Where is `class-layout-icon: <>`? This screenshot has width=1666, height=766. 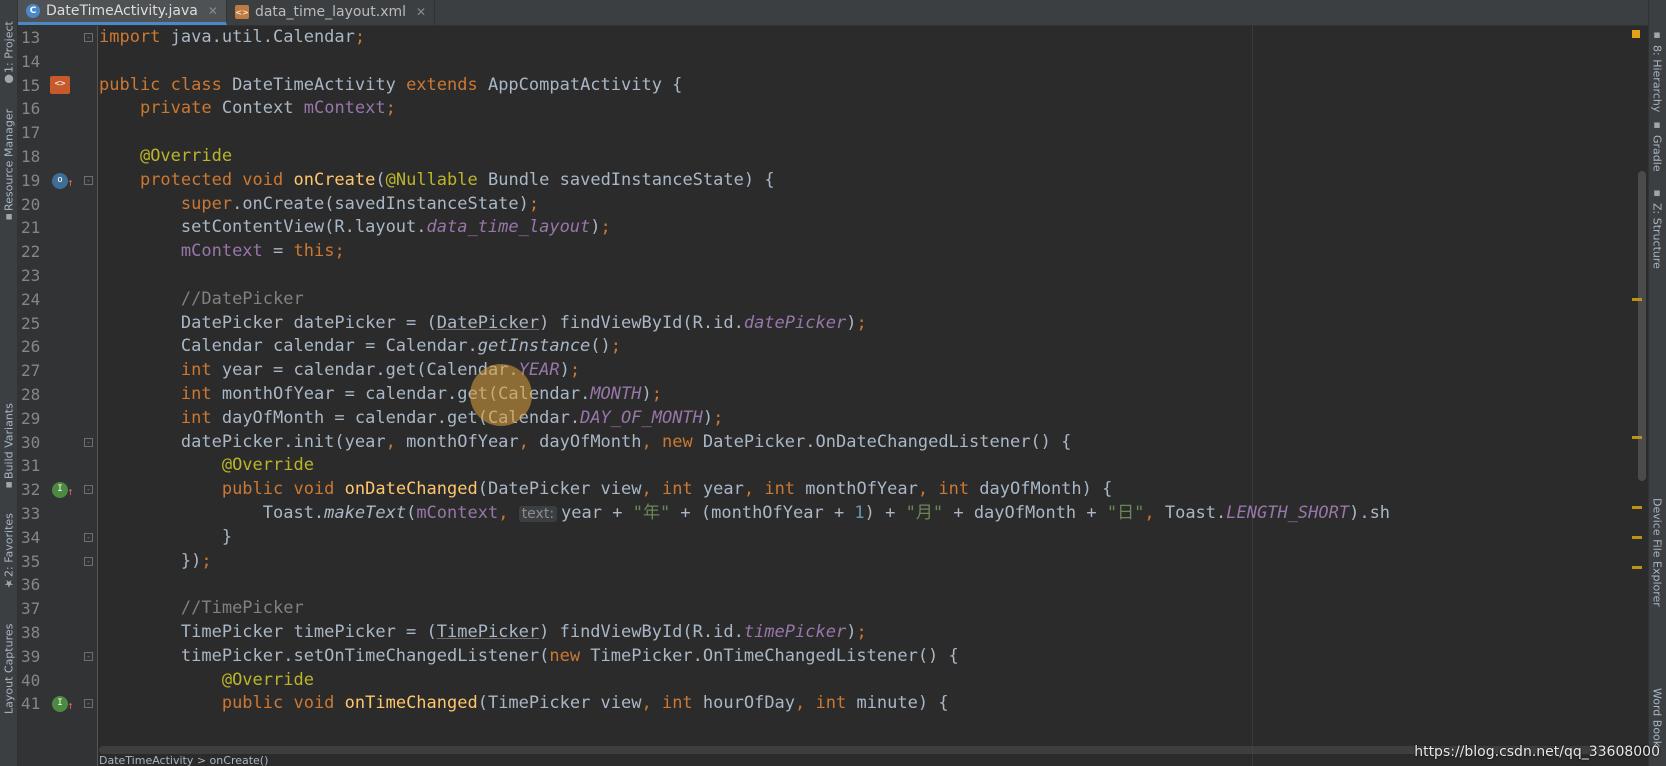
class-layout-icon: <> is located at coordinates (60, 84).